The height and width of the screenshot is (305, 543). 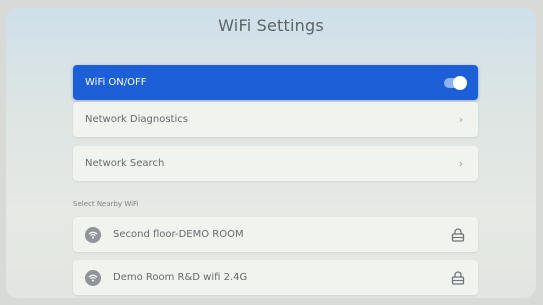 What do you see at coordinates (116, 82) in the screenshot?
I see `wifi-toggle-label: WiFi ON/OFF` at bounding box center [116, 82].